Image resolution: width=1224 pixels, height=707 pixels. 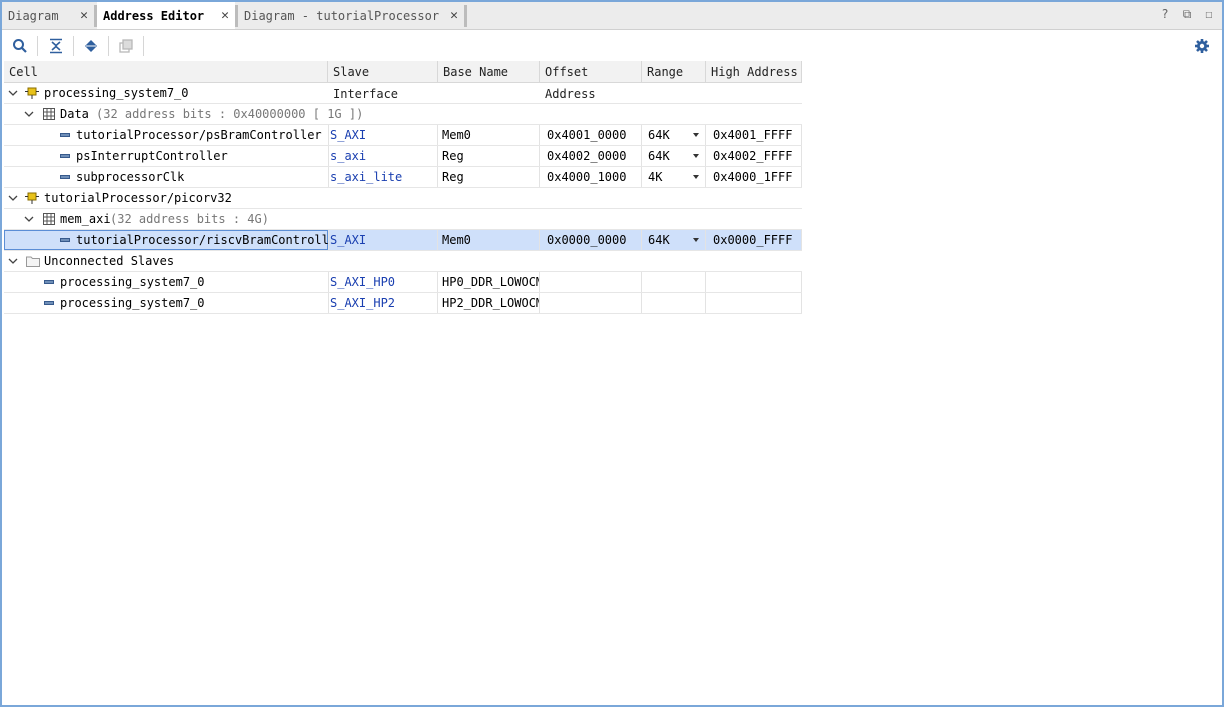 What do you see at coordinates (189, 219) in the screenshot?
I see `address-space-detail: (32 address bits : 4G)` at bounding box center [189, 219].